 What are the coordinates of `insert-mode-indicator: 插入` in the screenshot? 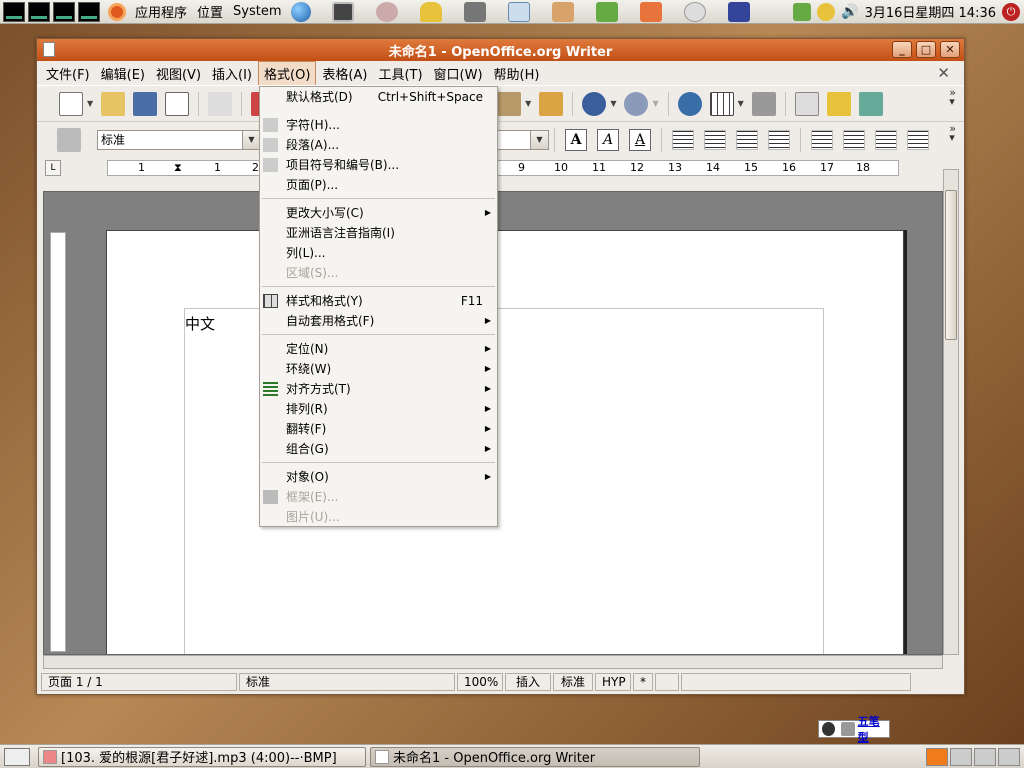 It's located at (528, 682).